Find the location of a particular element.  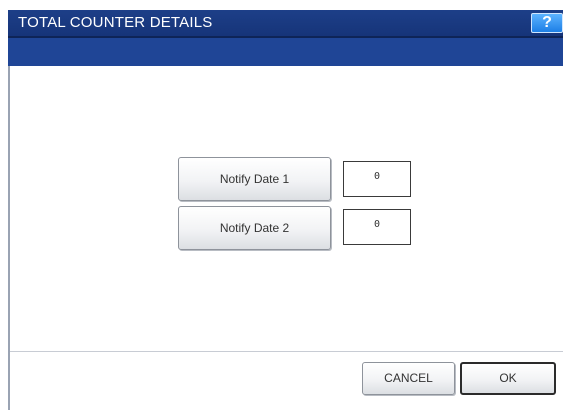

notify-date-2-value: 0 is located at coordinates (377, 227).